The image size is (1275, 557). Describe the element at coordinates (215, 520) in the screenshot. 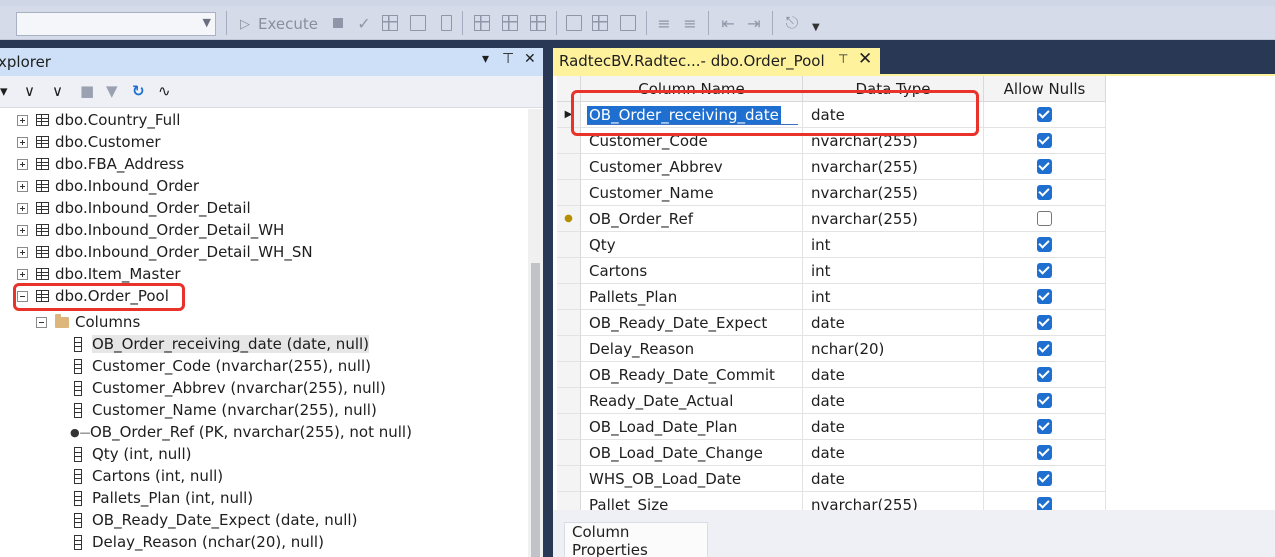

I see `tree-column-node: OB_Ready_Date_Expect (date, null)` at that location.